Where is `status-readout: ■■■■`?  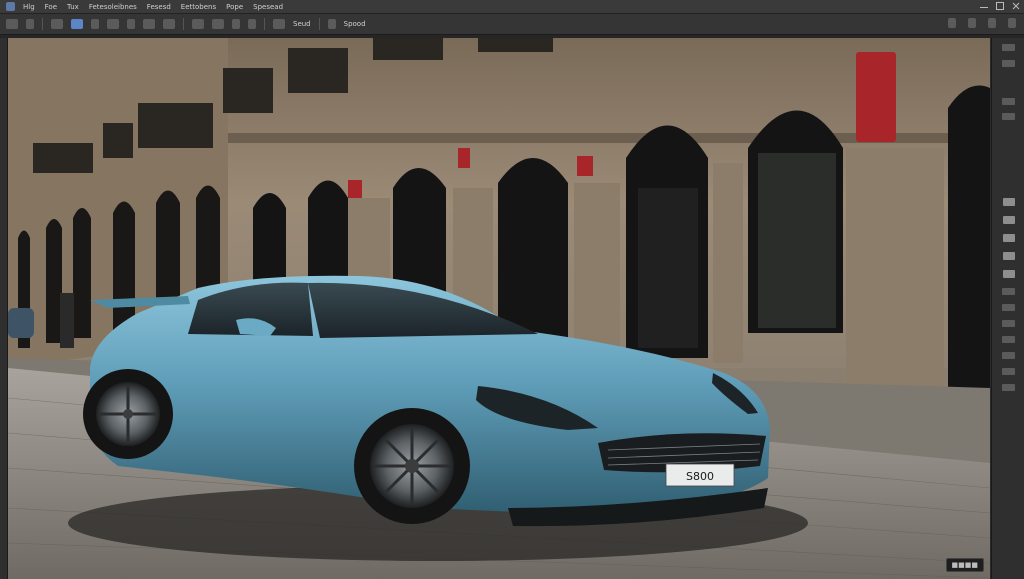 status-readout: ■■■■ is located at coordinates (964, 565).